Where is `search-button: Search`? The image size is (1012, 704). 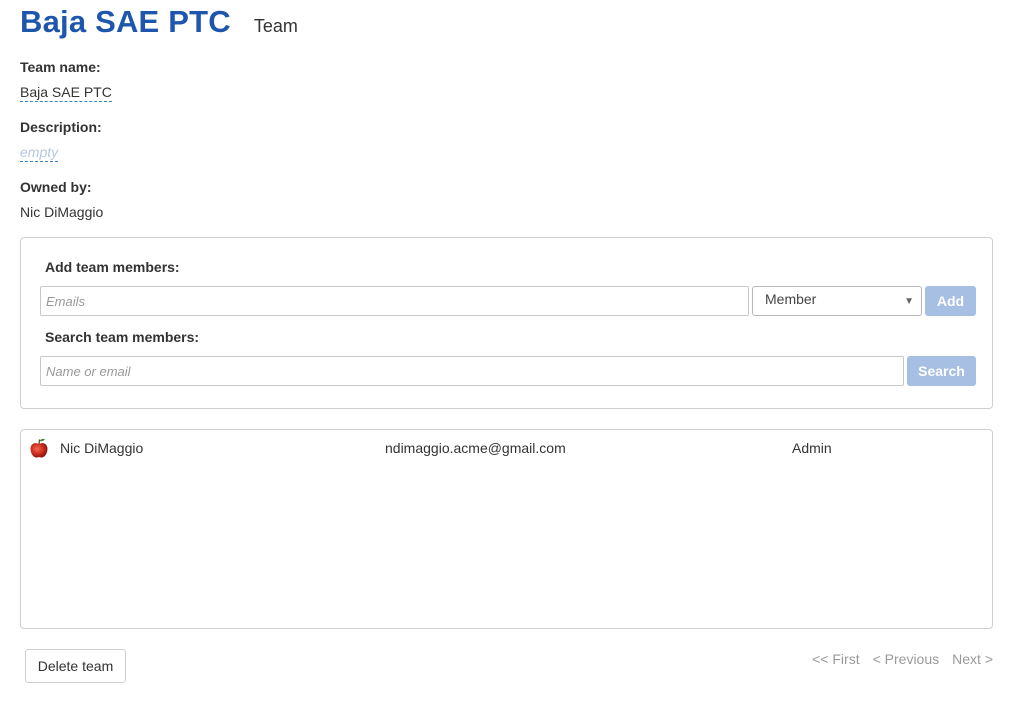 search-button: Search is located at coordinates (941, 371).